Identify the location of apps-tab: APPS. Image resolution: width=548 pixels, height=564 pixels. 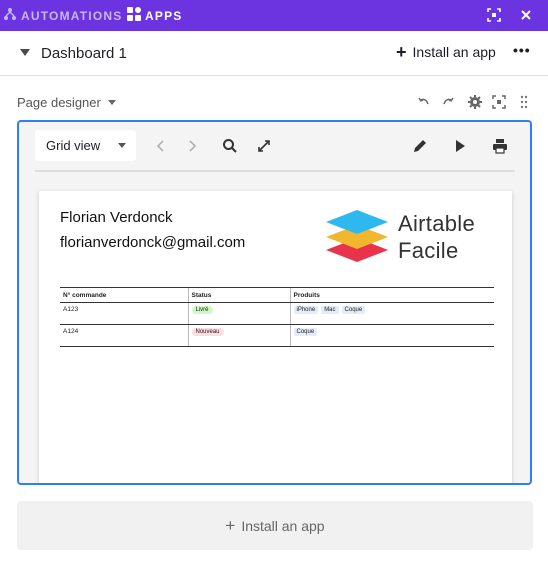
(154, 15).